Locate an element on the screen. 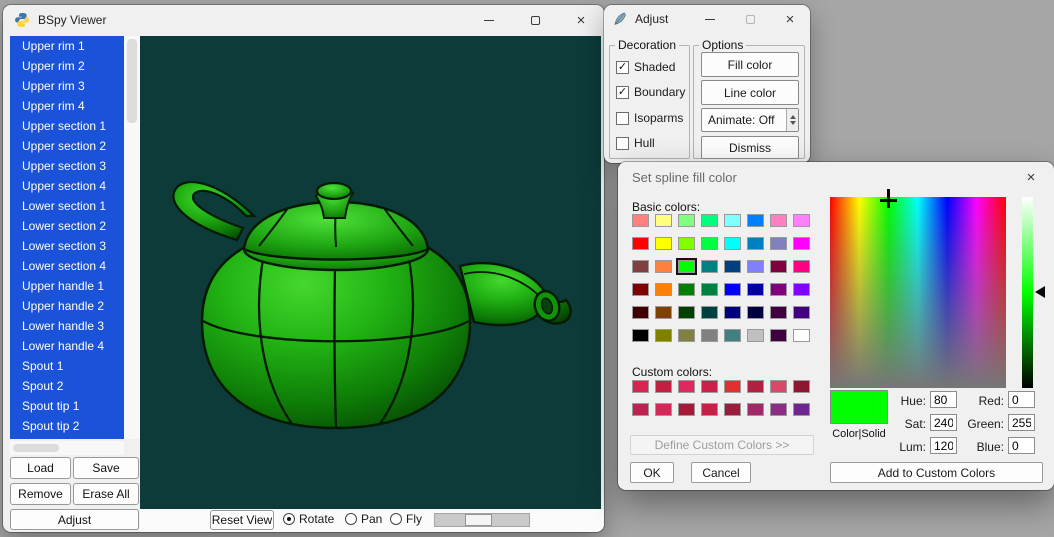 The height and width of the screenshot is (537, 1054). list-item: Upper rim 2 is located at coordinates (67, 66).